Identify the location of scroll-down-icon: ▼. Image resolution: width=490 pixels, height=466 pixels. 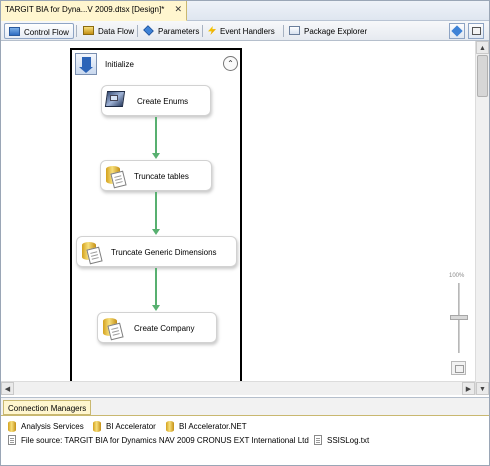
(482, 388).